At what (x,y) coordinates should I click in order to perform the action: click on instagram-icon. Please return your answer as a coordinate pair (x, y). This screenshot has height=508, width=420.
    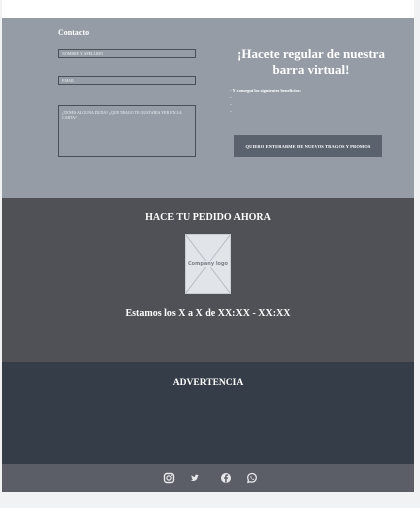
    Looking at the image, I should click on (169, 478).